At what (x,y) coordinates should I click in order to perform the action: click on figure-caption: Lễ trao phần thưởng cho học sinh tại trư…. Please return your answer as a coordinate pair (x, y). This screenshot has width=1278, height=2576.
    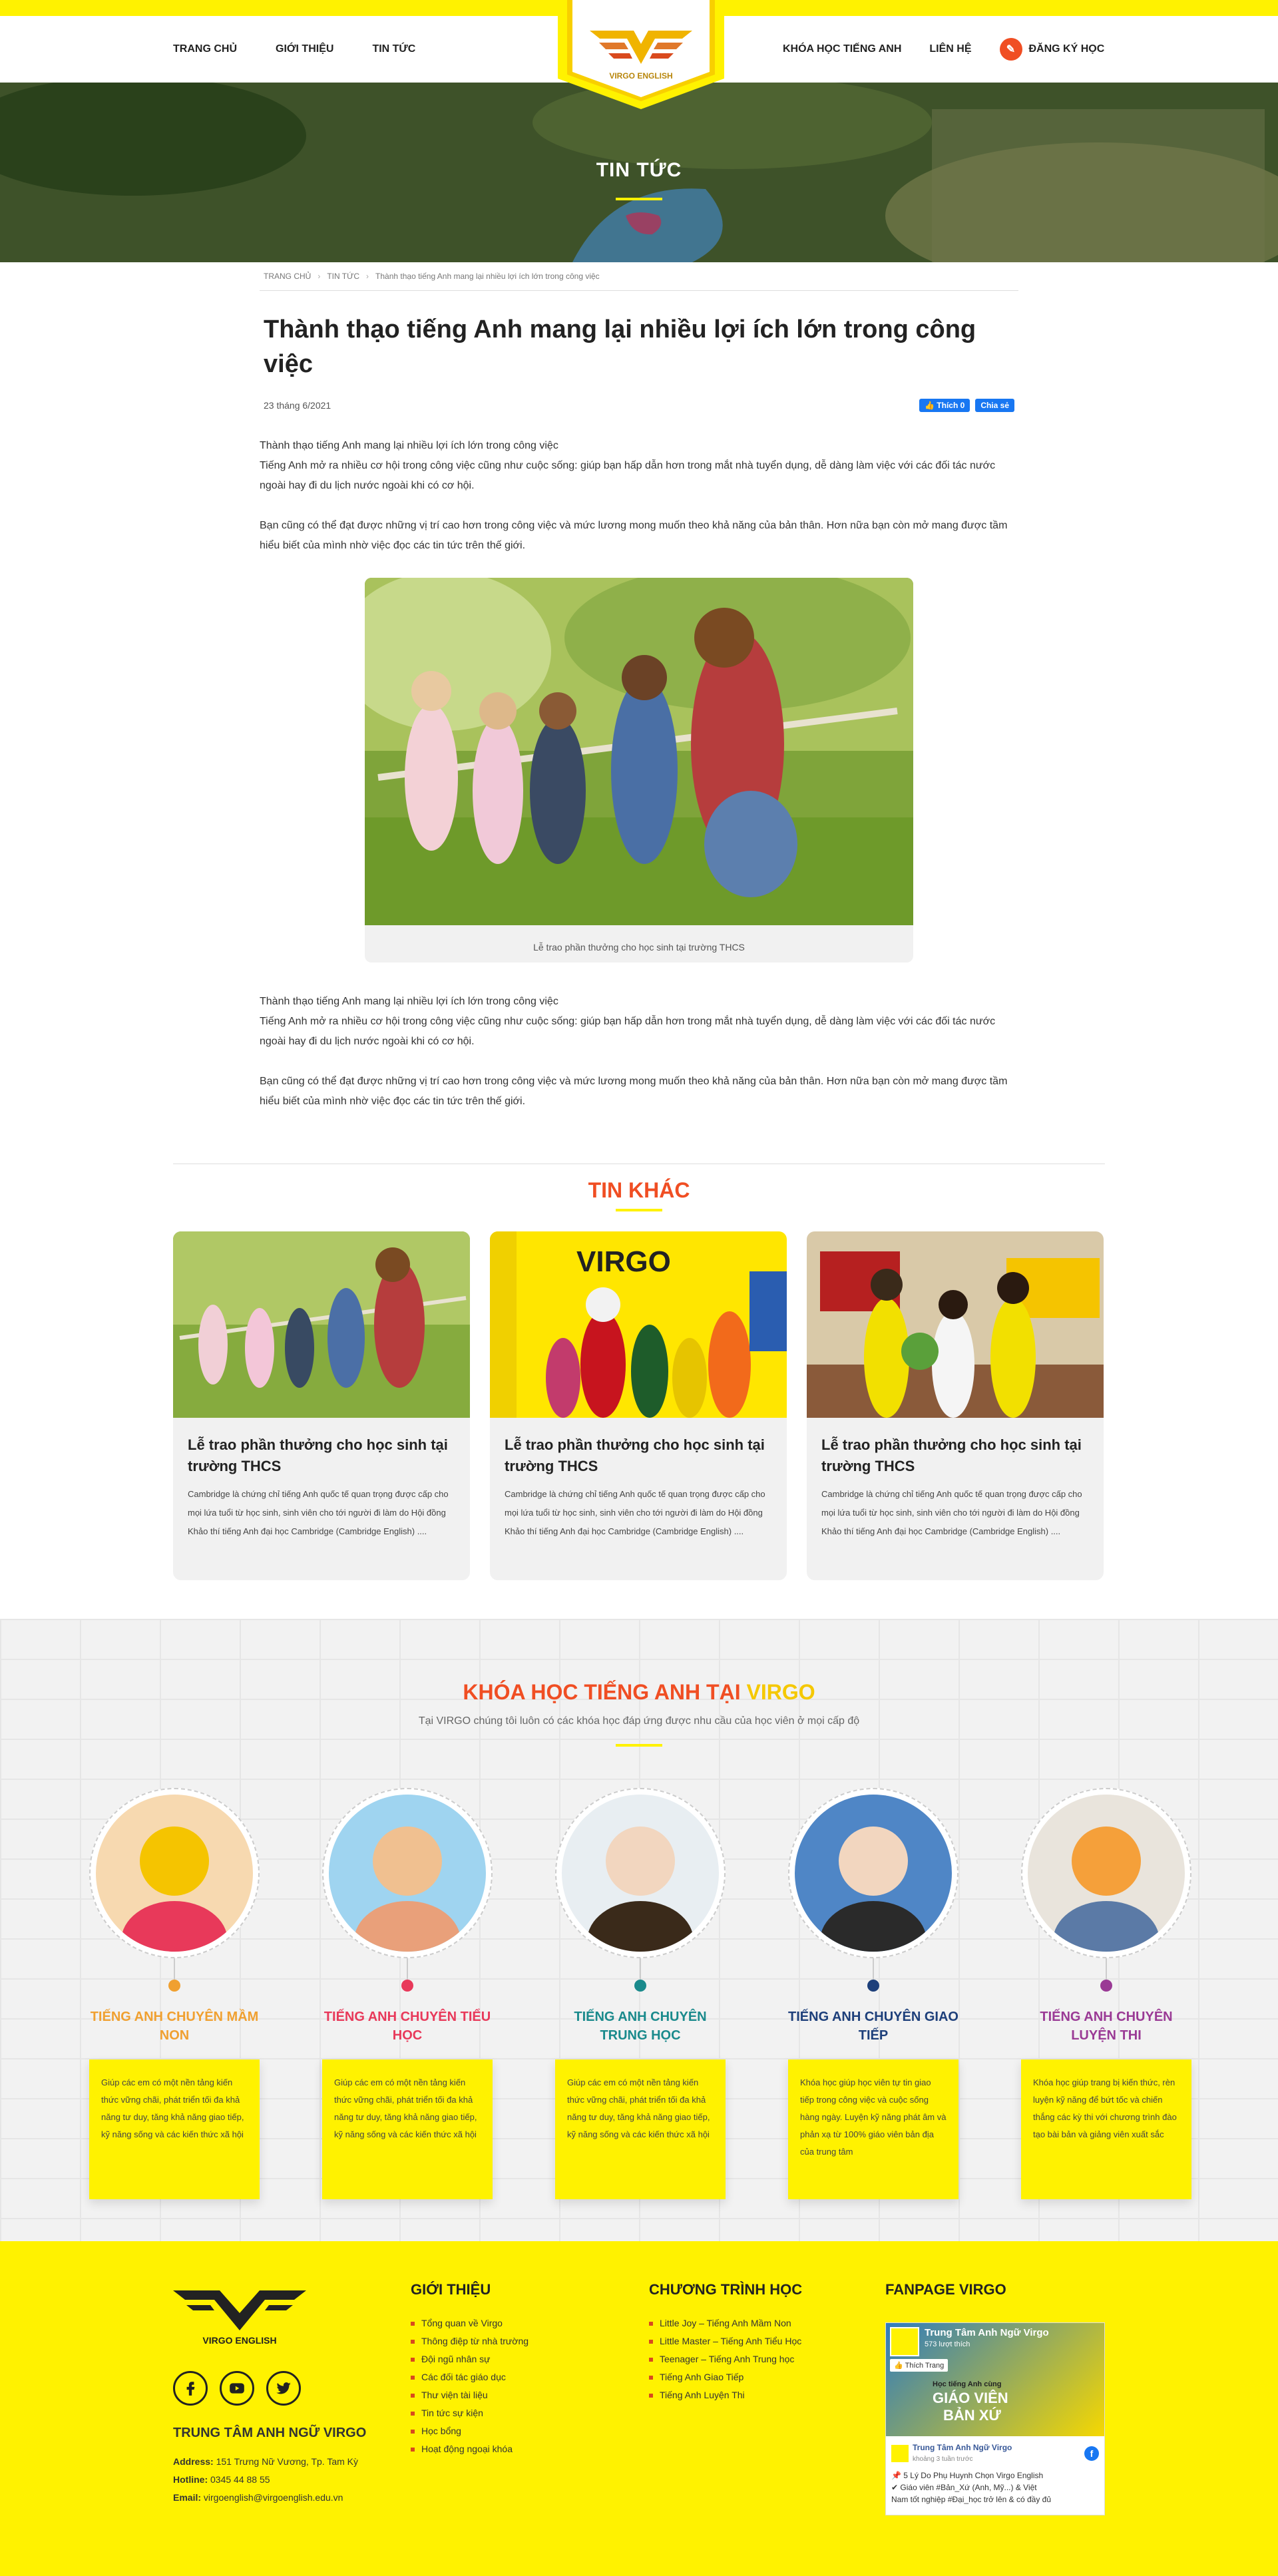
    Looking at the image, I should click on (639, 947).